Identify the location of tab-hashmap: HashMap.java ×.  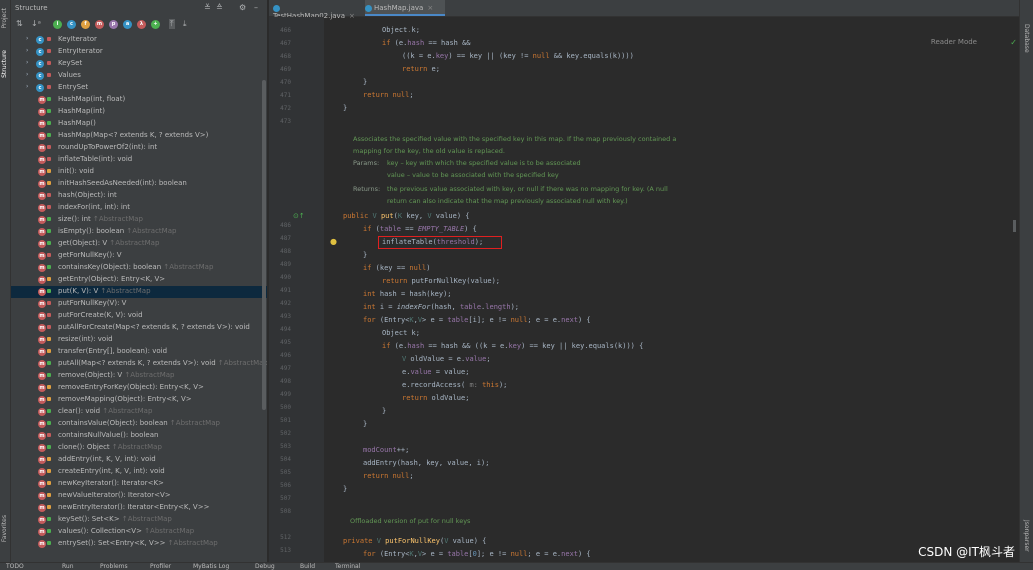
(405, 8).